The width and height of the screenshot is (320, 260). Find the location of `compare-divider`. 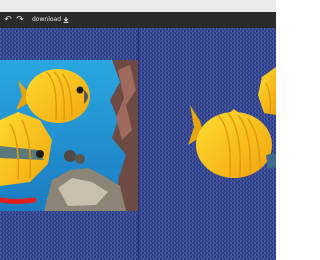

compare-divider is located at coordinates (138, 144).